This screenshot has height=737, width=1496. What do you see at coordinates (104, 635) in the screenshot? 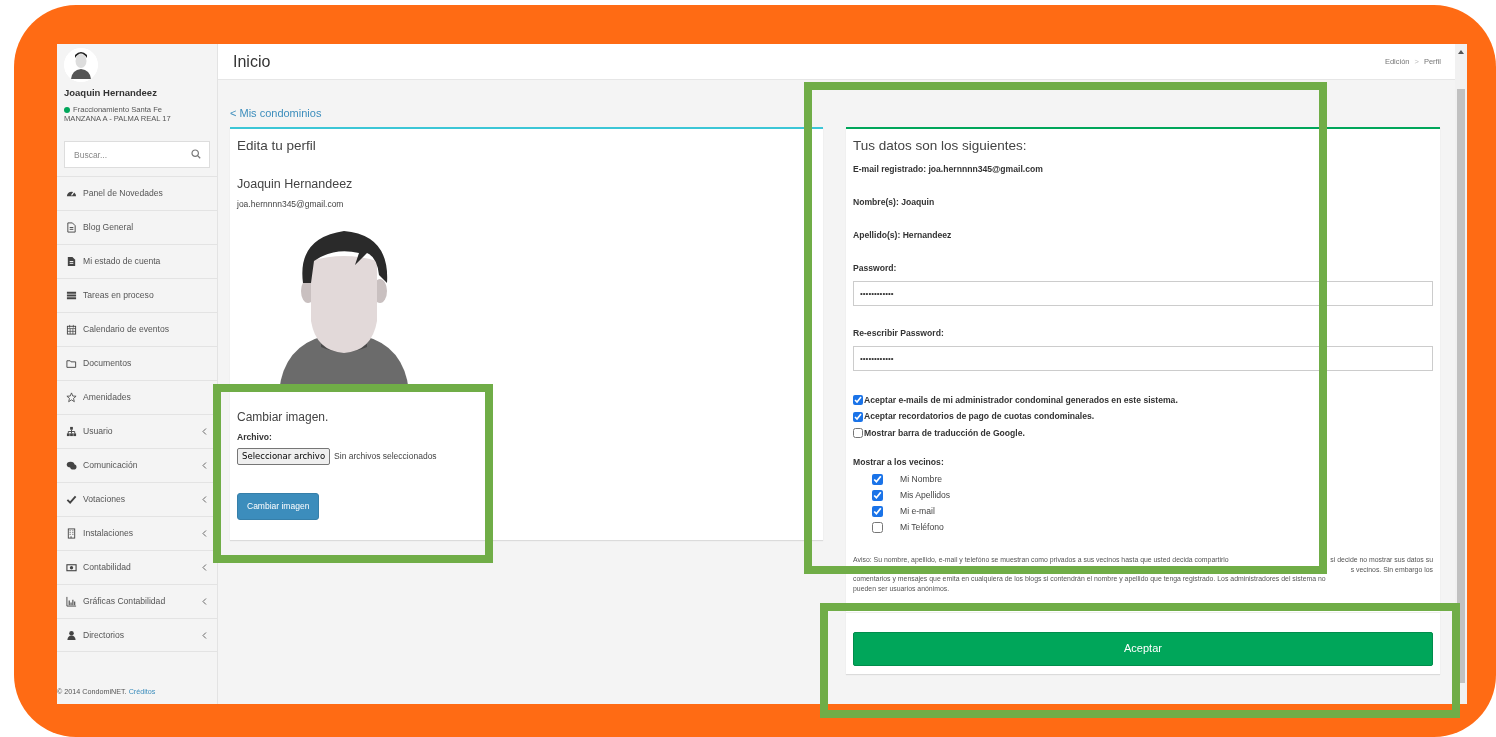
I see `menu-label: Directorios` at bounding box center [104, 635].